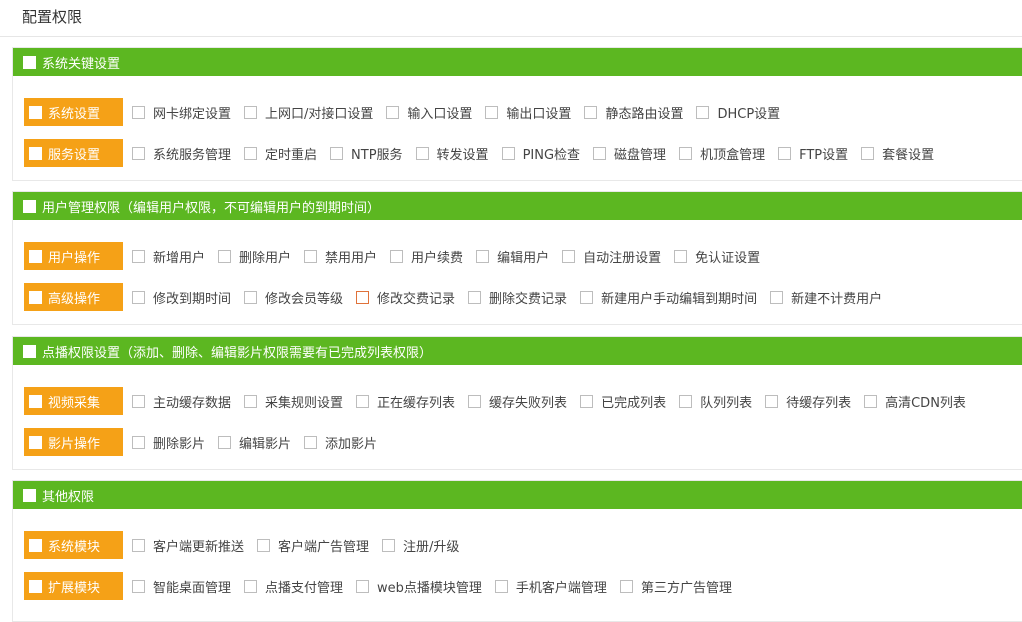 The height and width of the screenshot is (622, 1022). What do you see at coordinates (73, 297) in the screenshot?
I see `group-button-advanced-operations: 高级操作` at bounding box center [73, 297].